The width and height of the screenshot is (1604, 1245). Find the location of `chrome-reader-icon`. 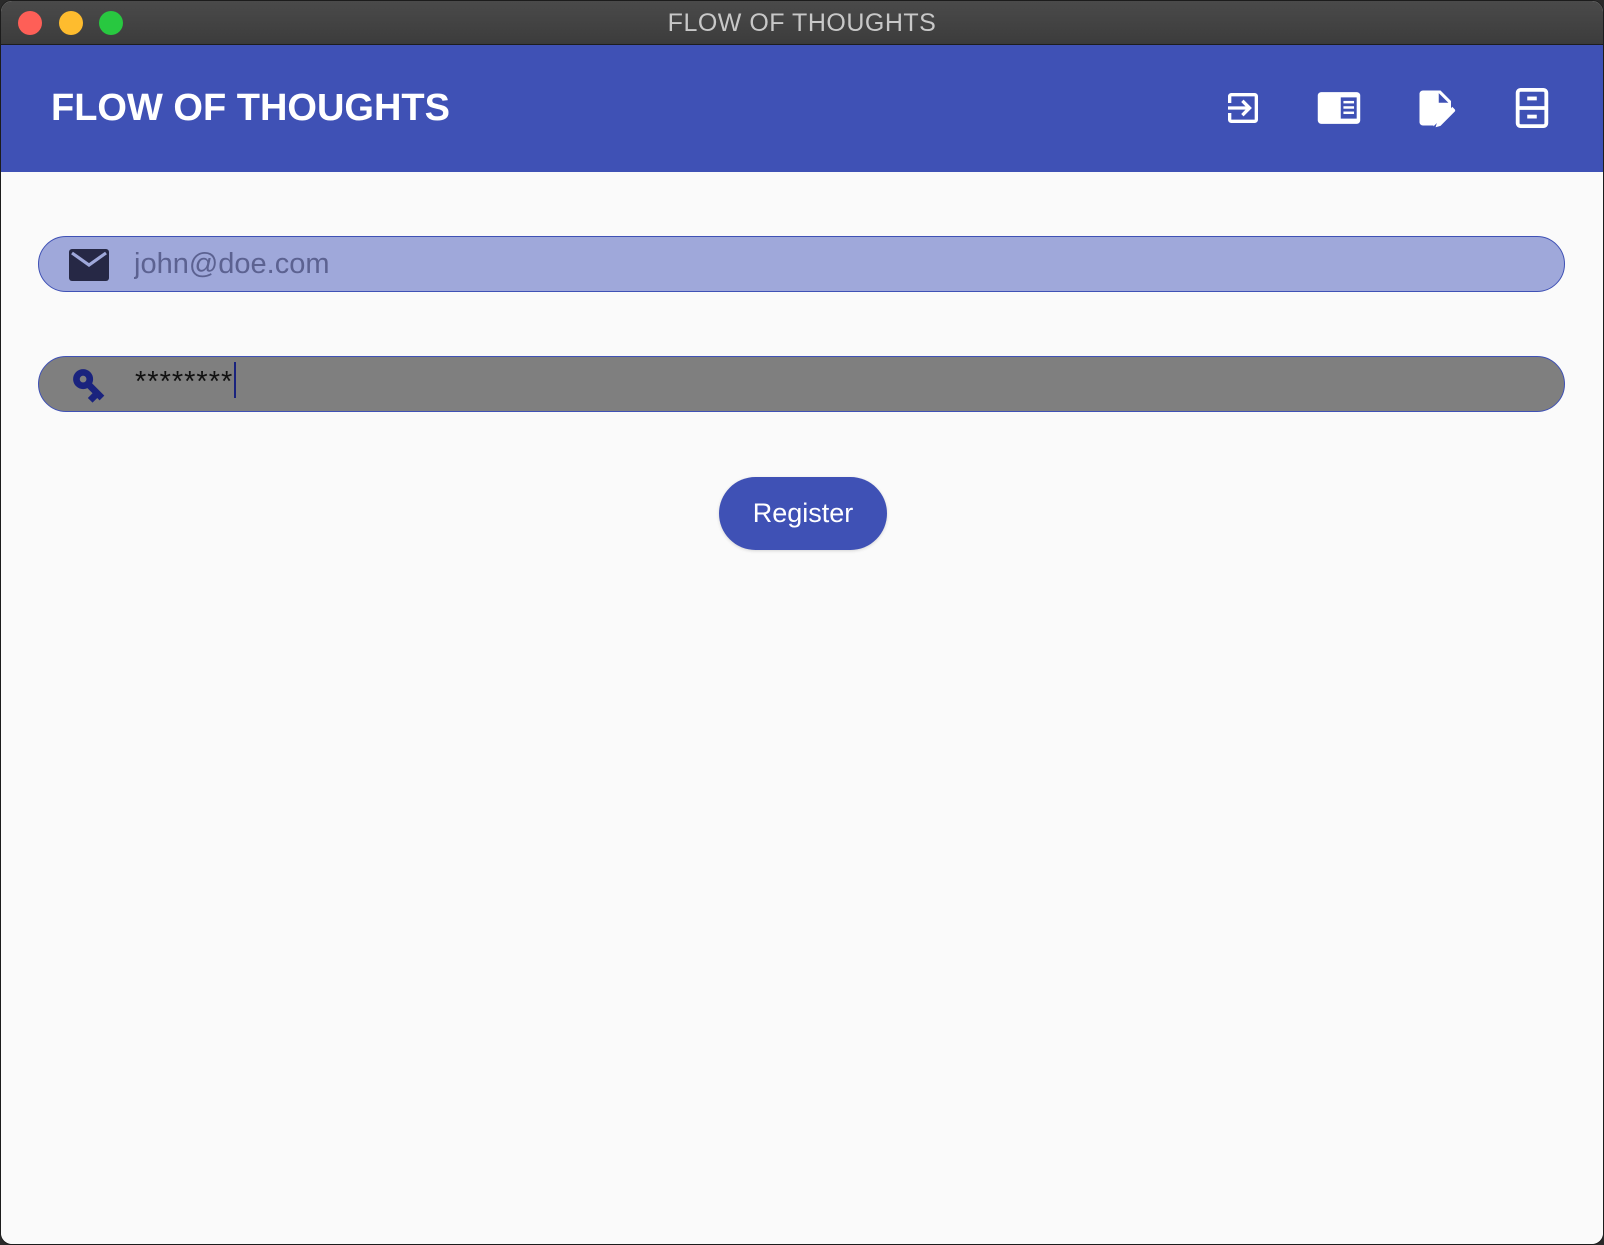

chrome-reader-icon is located at coordinates (1339, 108).